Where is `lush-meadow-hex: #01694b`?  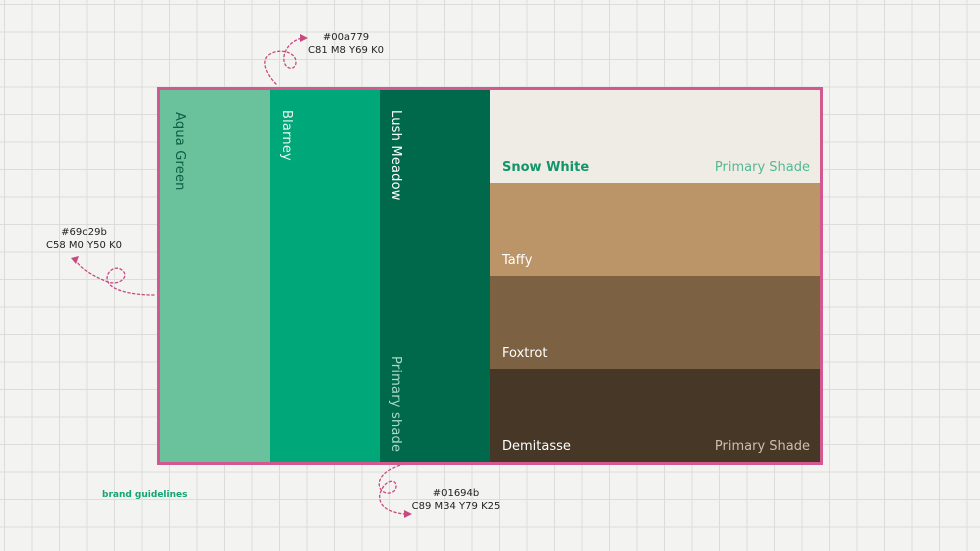
lush-meadow-hex: #01694b is located at coordinates (456, 493).